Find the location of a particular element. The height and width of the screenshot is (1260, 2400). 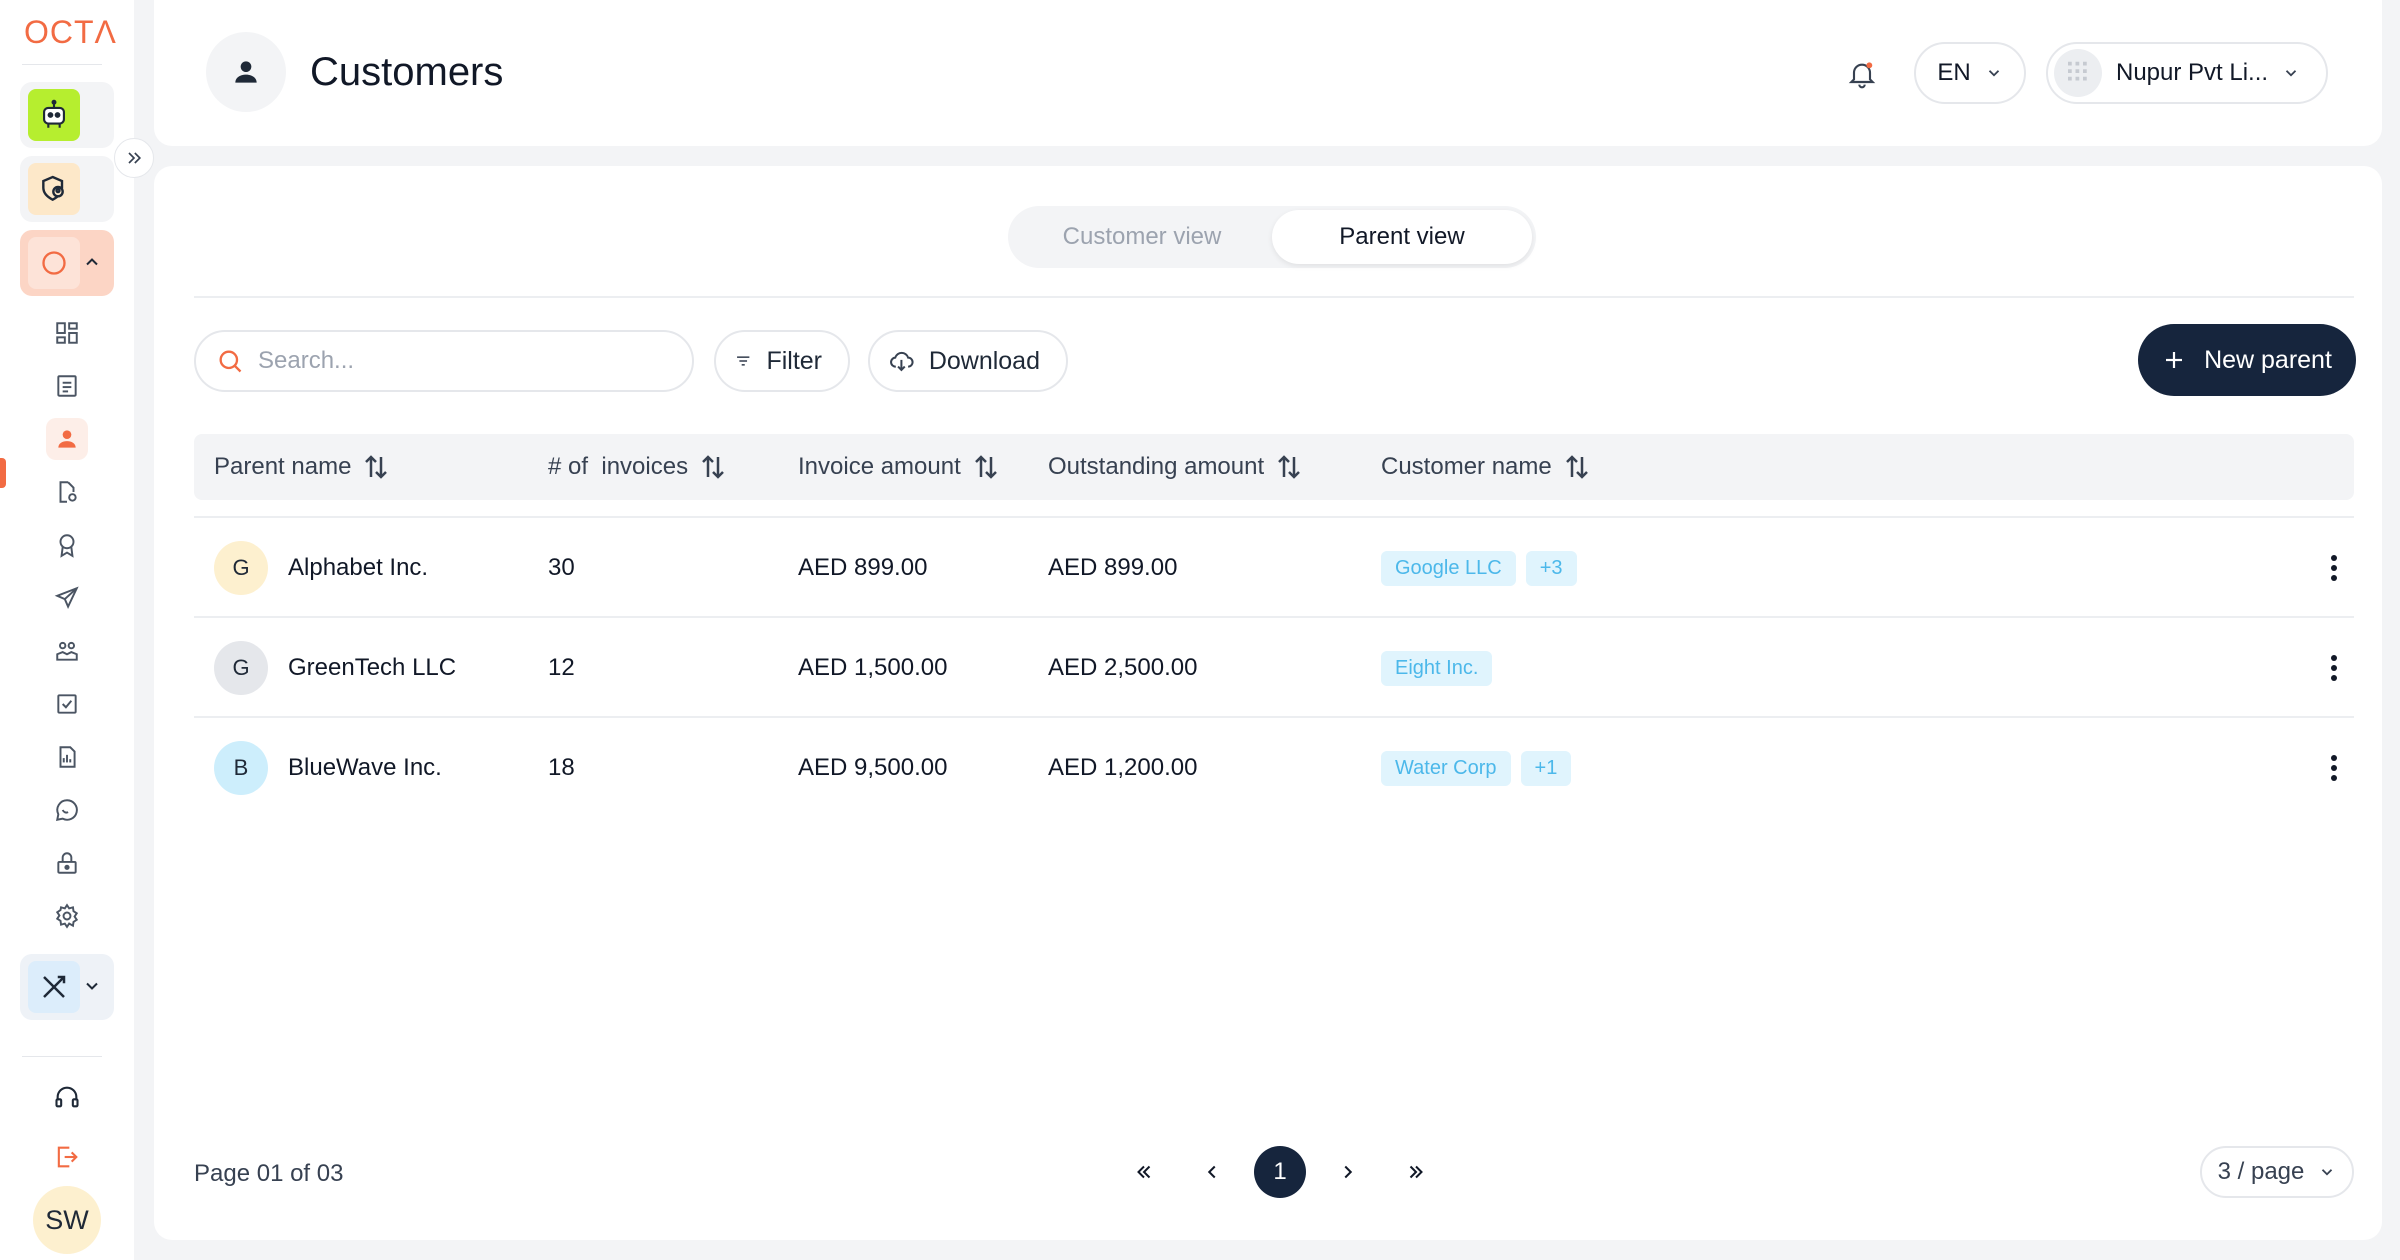

logout-icon is located at coordinates (67, 1157).